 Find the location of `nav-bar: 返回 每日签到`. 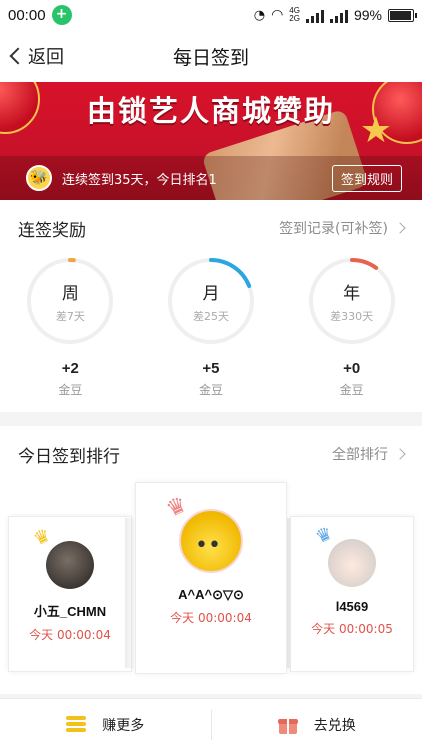

nav-bar: 返回 每日签到 is located at coordinates (211, 56).